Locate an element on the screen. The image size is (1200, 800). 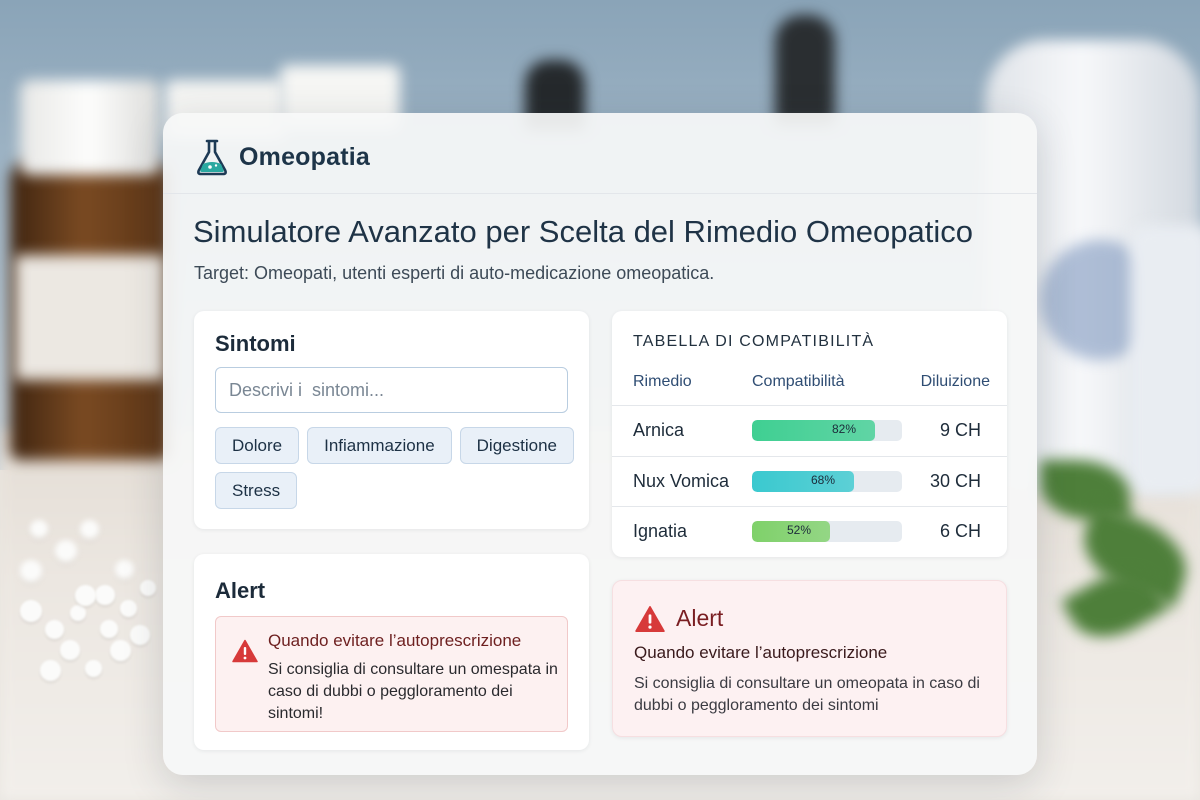
table-header: Rimedio Compatibilità Diluizione is located at coordinates (809, 389).